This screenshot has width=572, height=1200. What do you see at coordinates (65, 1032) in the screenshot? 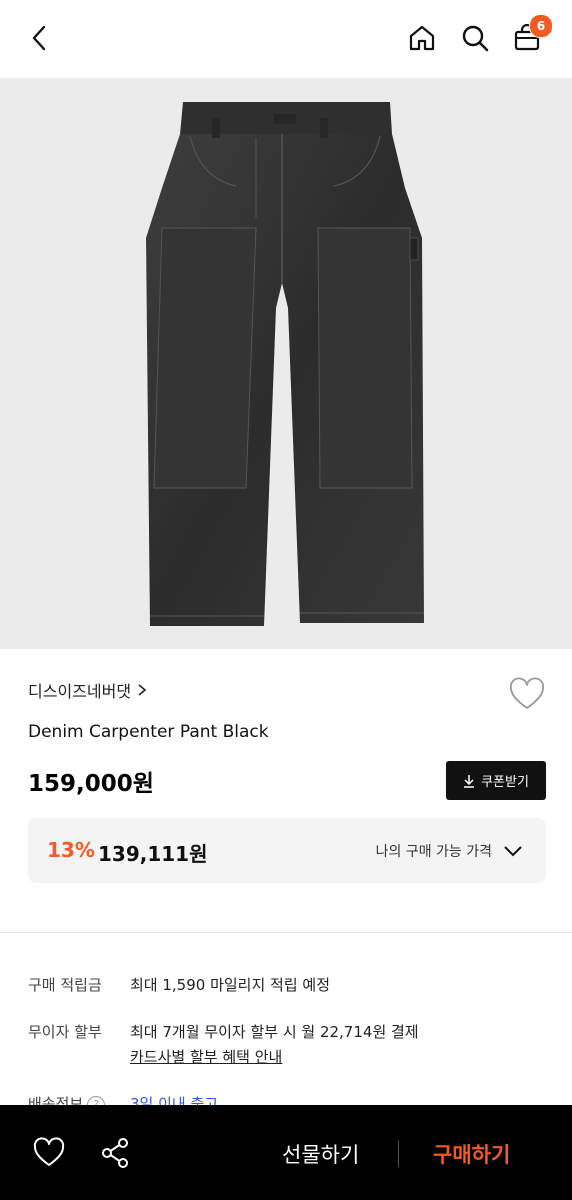
I see `installment-label: 무이자 할부` at bounding box center [65, 1032].